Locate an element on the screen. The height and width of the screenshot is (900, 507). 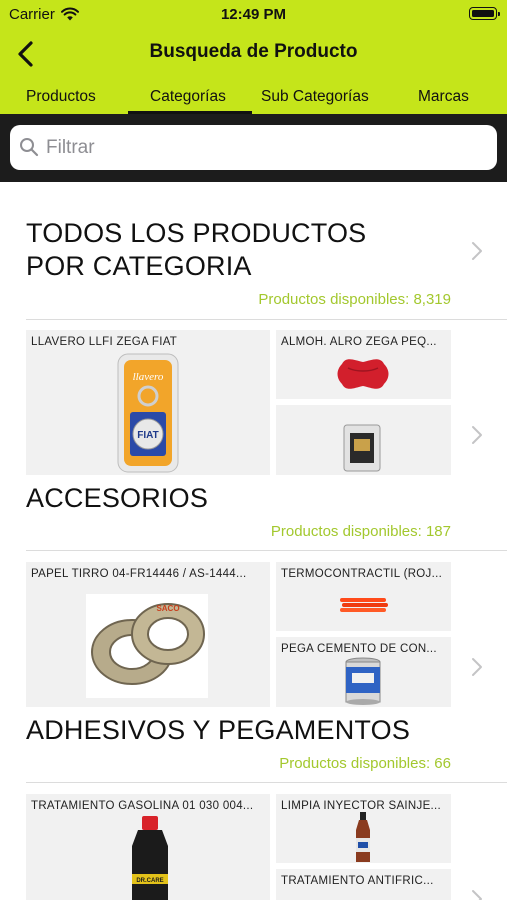
masking-tape-image: SACO is located at coordinates (147, 646).